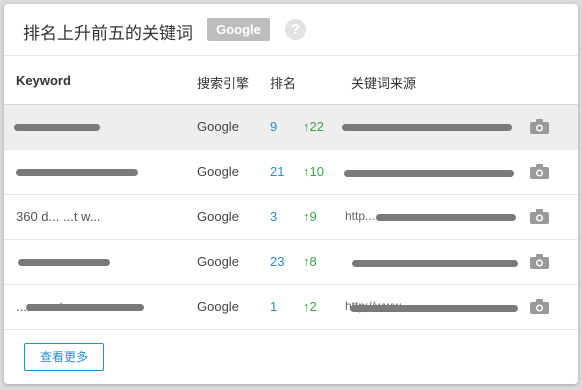  Describe the element at coordinates (223, 84) in the screenshot. I see `column-engine: 搜索引擎` at that location.